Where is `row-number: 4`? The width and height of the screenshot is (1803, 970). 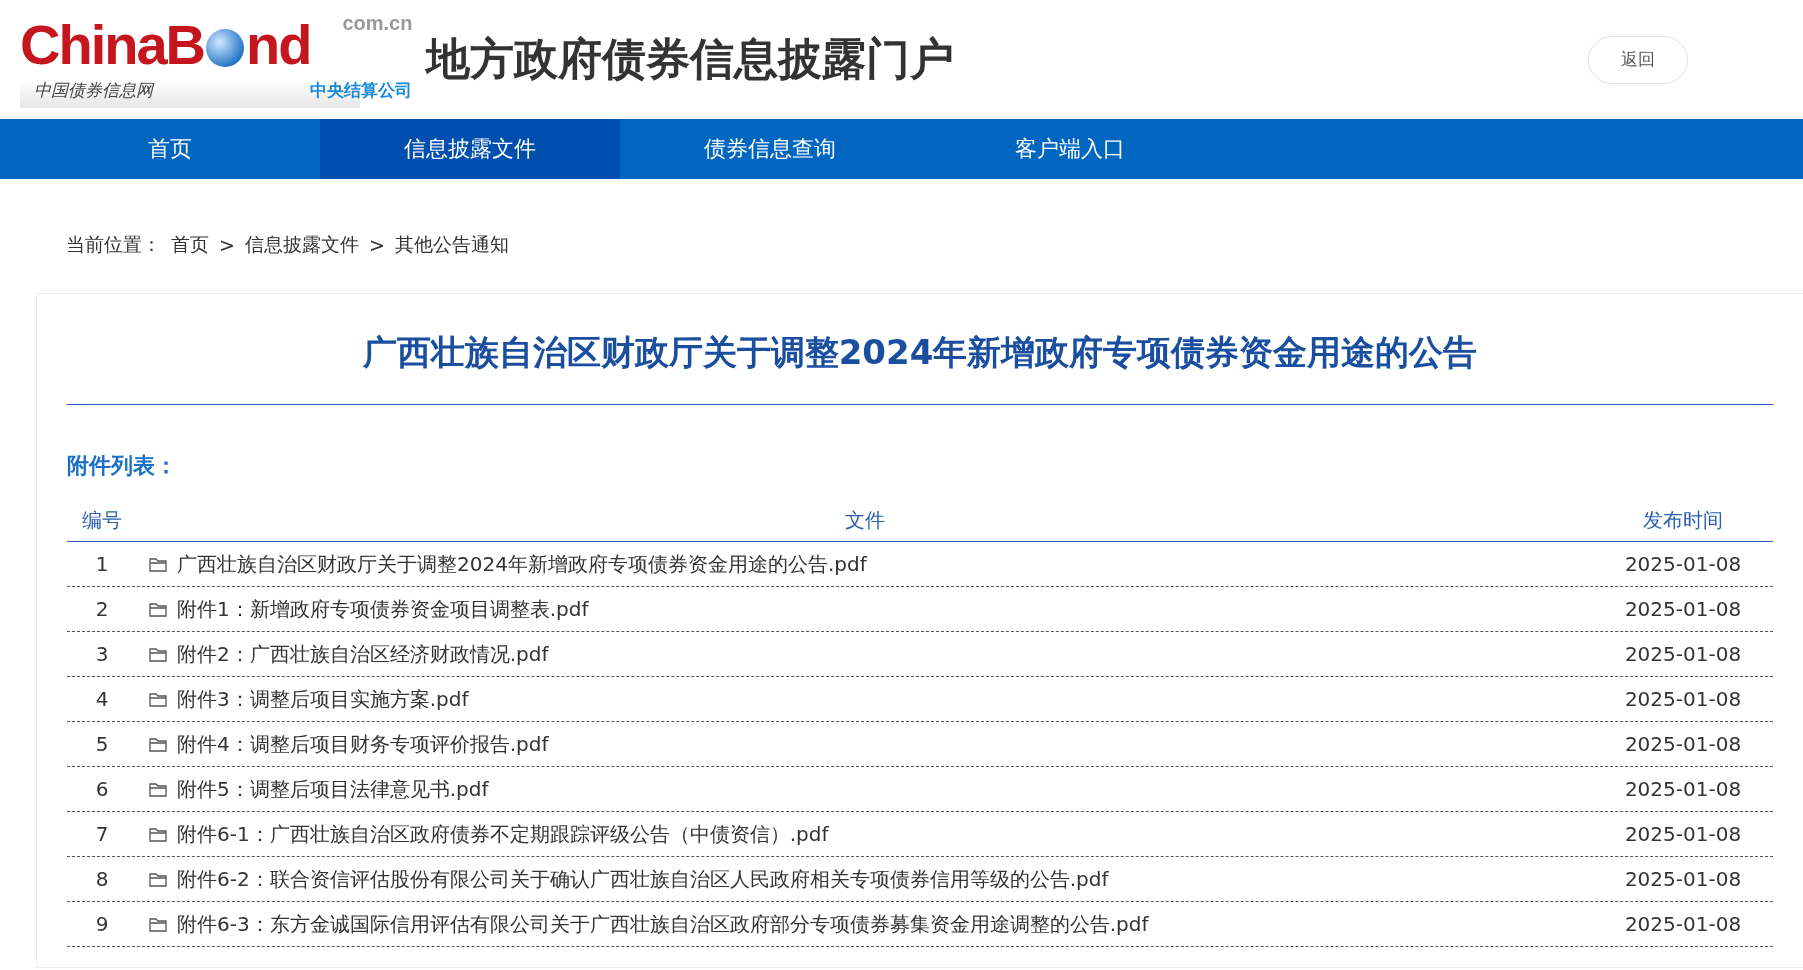 row-number: 4 is located at coordinates (102, 699).